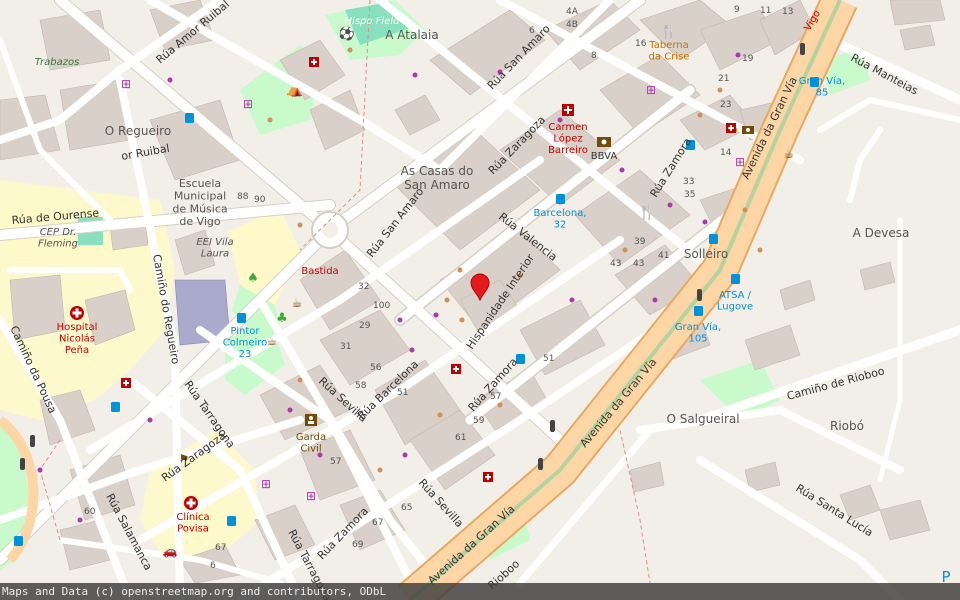  Describe the element at coordinates (57, 62) in the screenshot. I see `place-label: Trabazos` at that location.